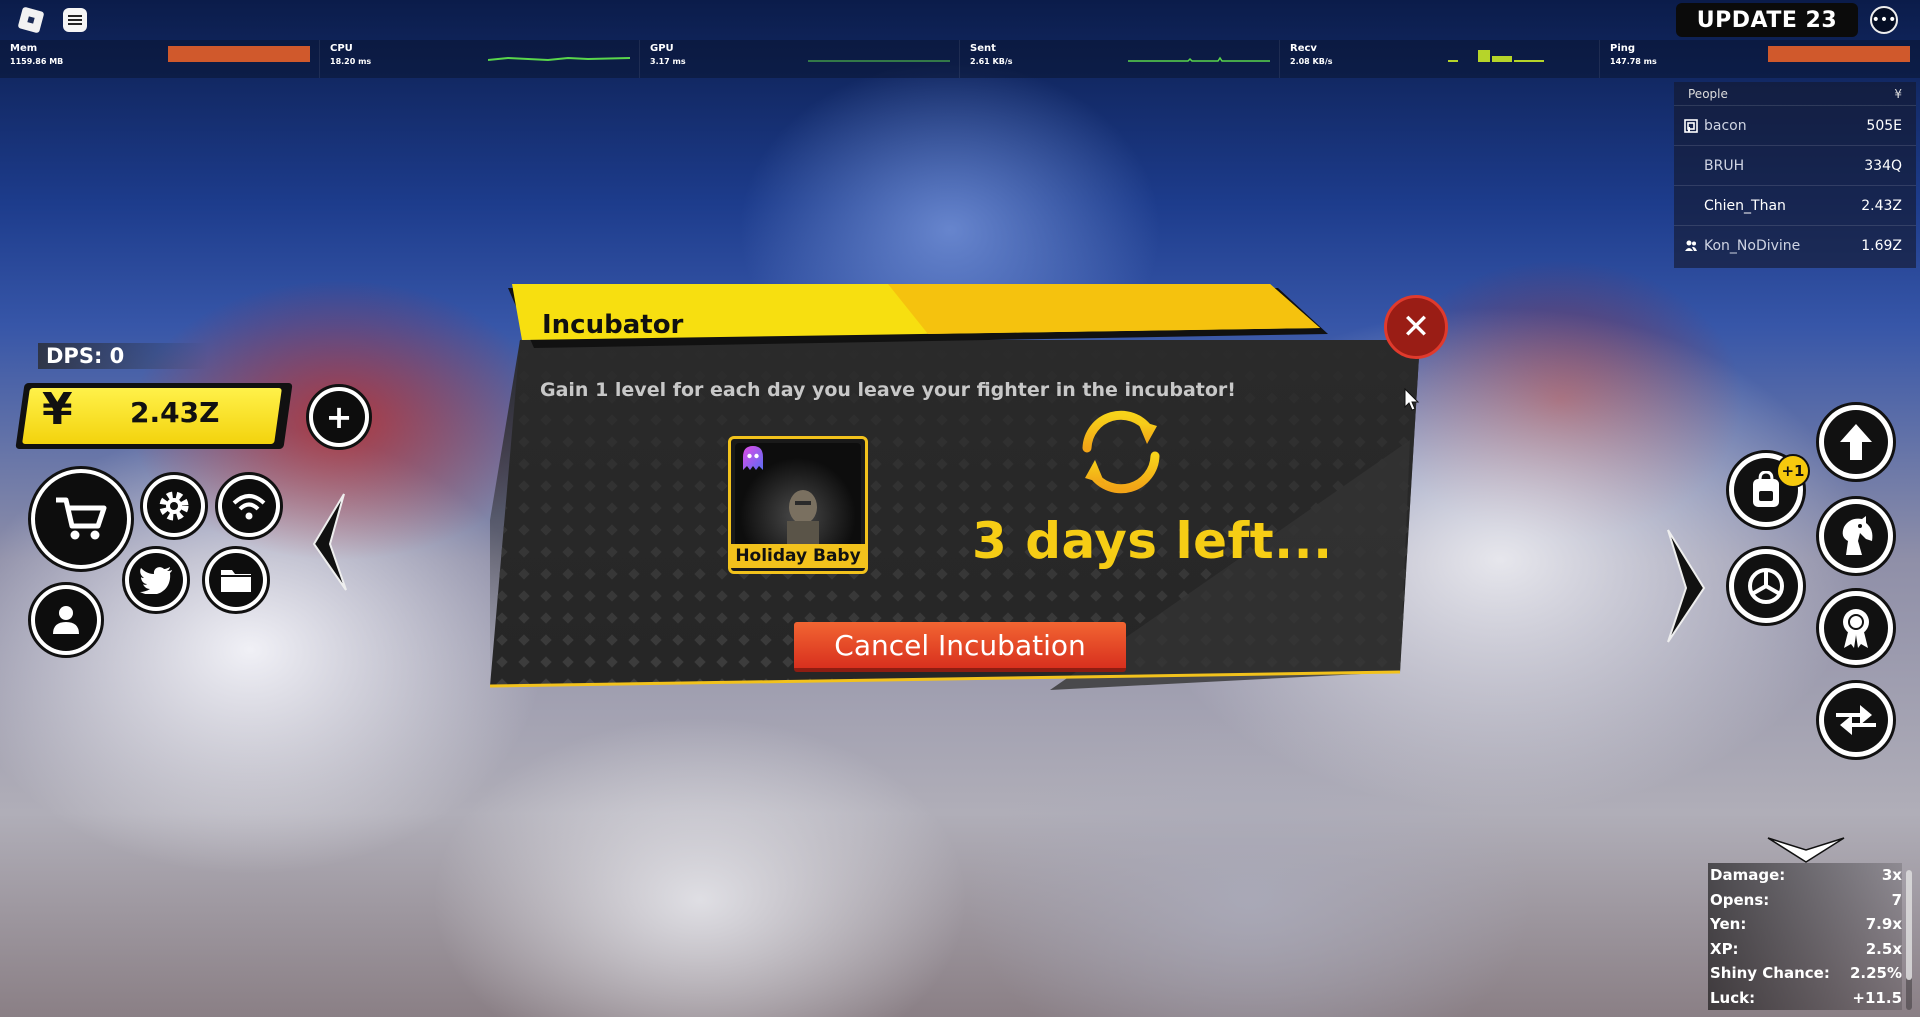  What do you see at coordinates (1805, 924) in the screenshot?
I see `bonus-row: Yen: 7.9x` at bounding box center [1805, 924].